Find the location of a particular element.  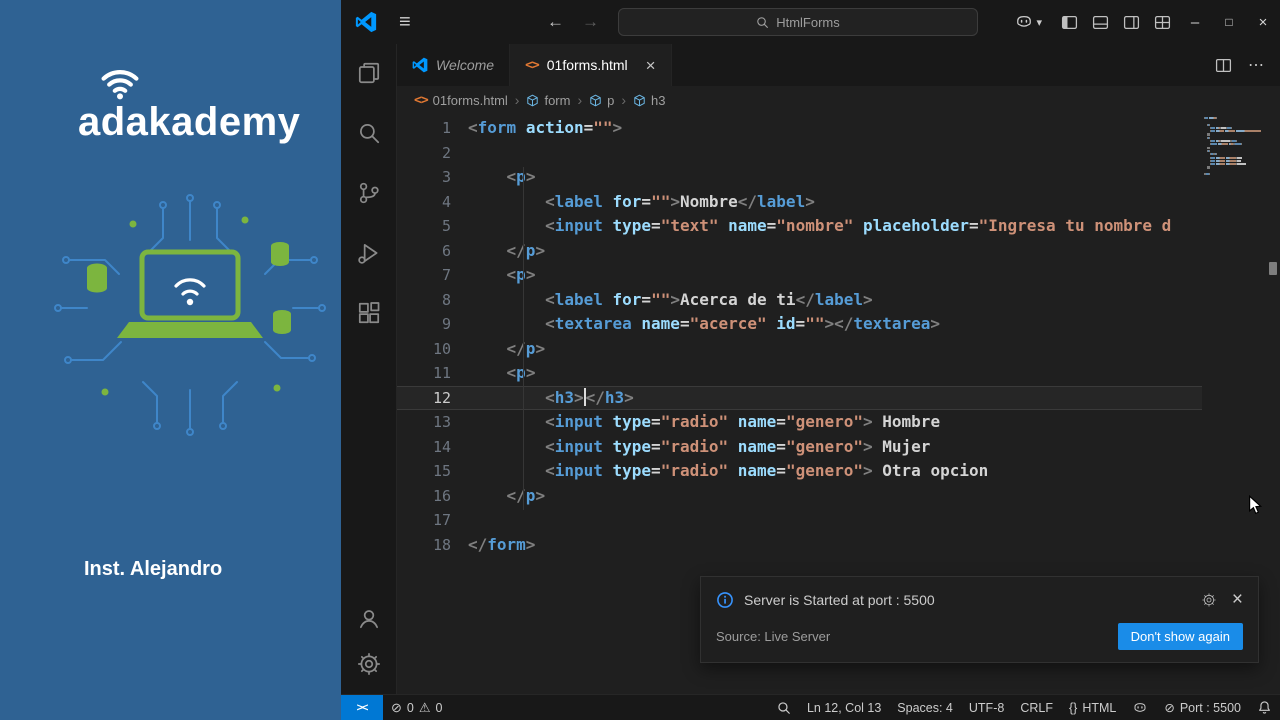

line-number: 9 is located at coordinates (432, 324).